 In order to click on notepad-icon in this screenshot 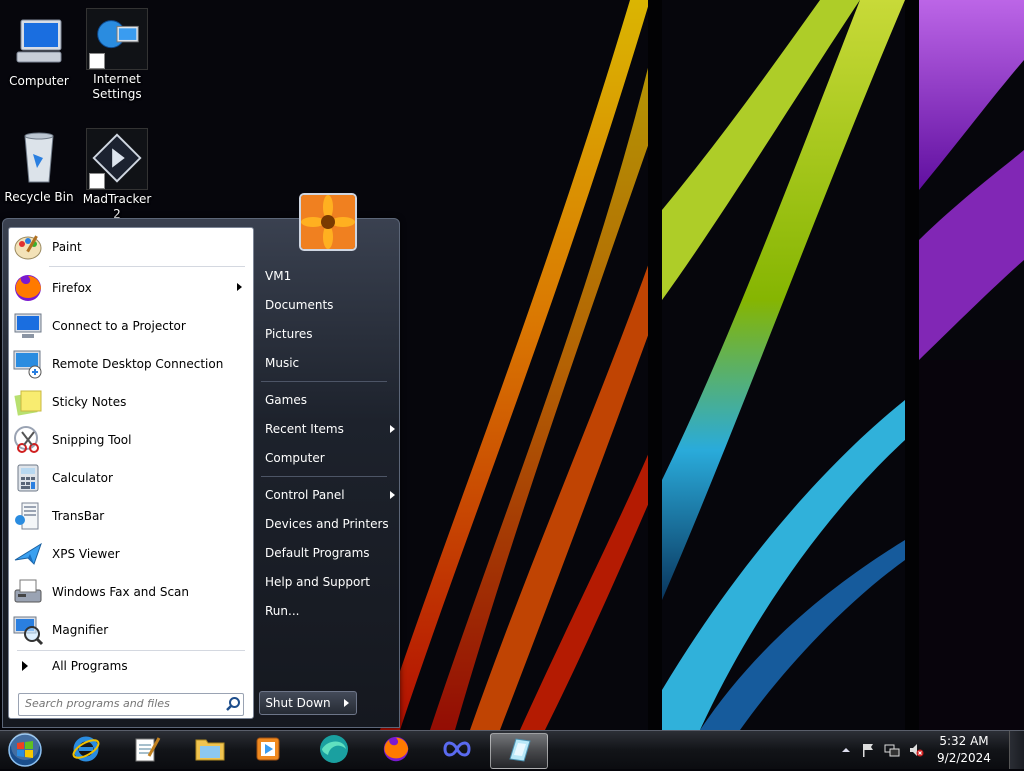, I will do `click(146, 750)`.